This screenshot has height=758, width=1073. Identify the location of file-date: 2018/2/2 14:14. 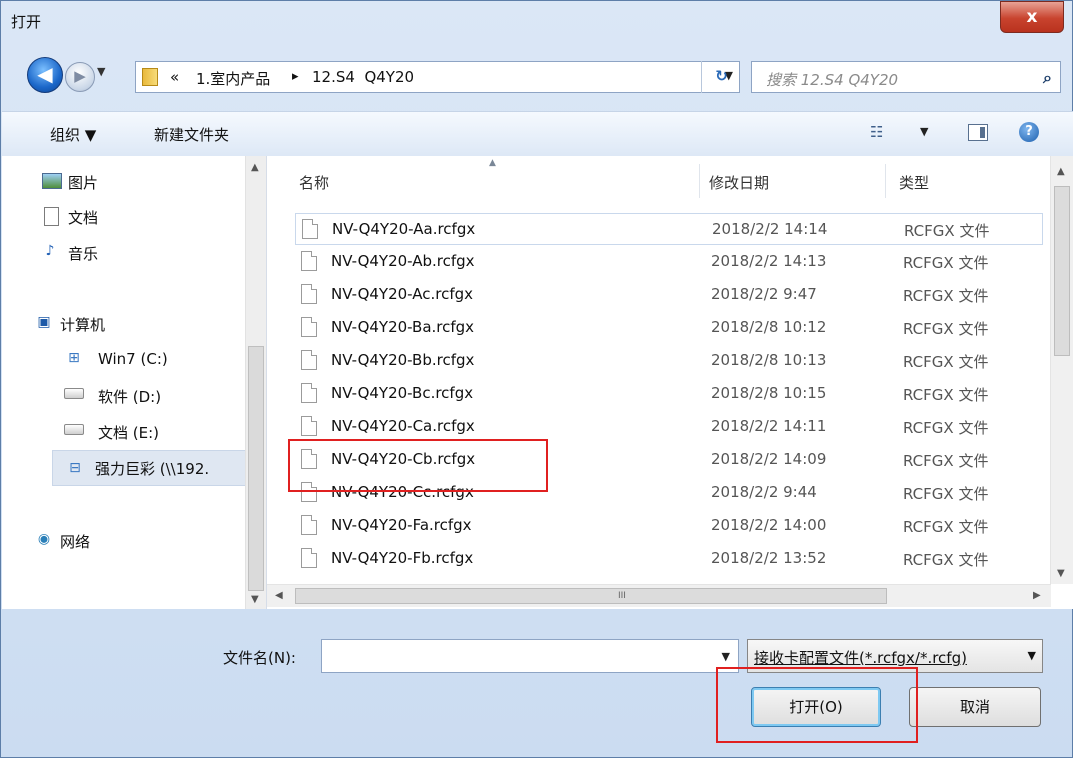
(770, 229).